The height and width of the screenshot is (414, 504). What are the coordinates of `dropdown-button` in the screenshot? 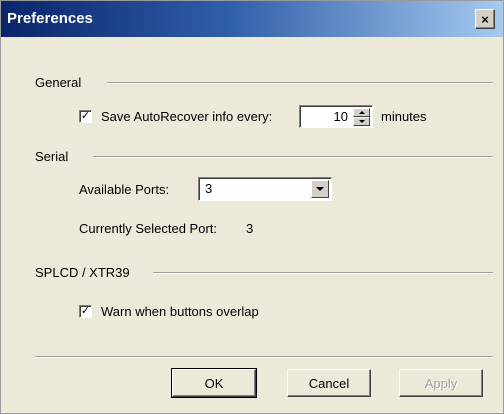 It's located at (320, 189).